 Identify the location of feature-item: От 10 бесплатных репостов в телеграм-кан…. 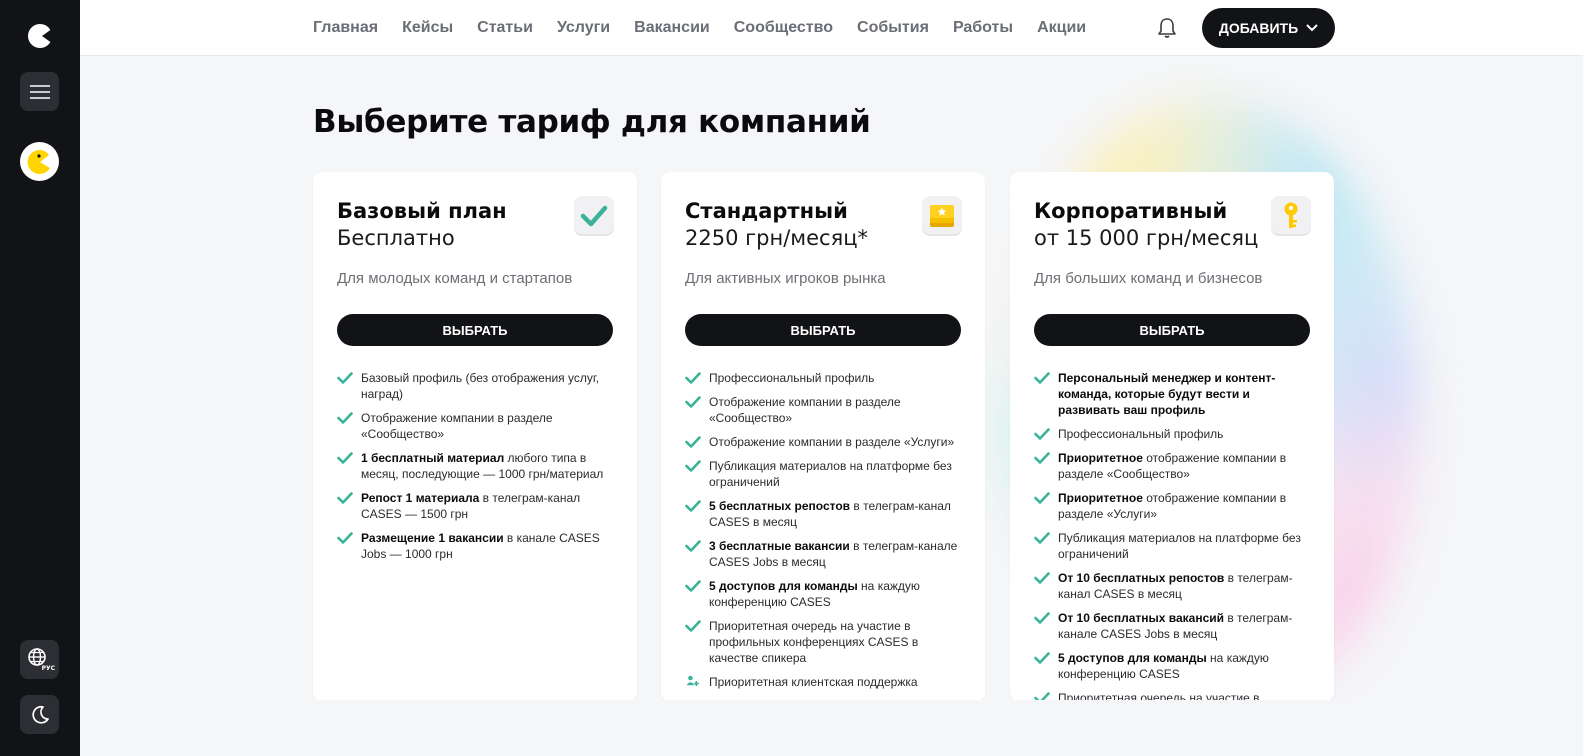
(1174, 586).